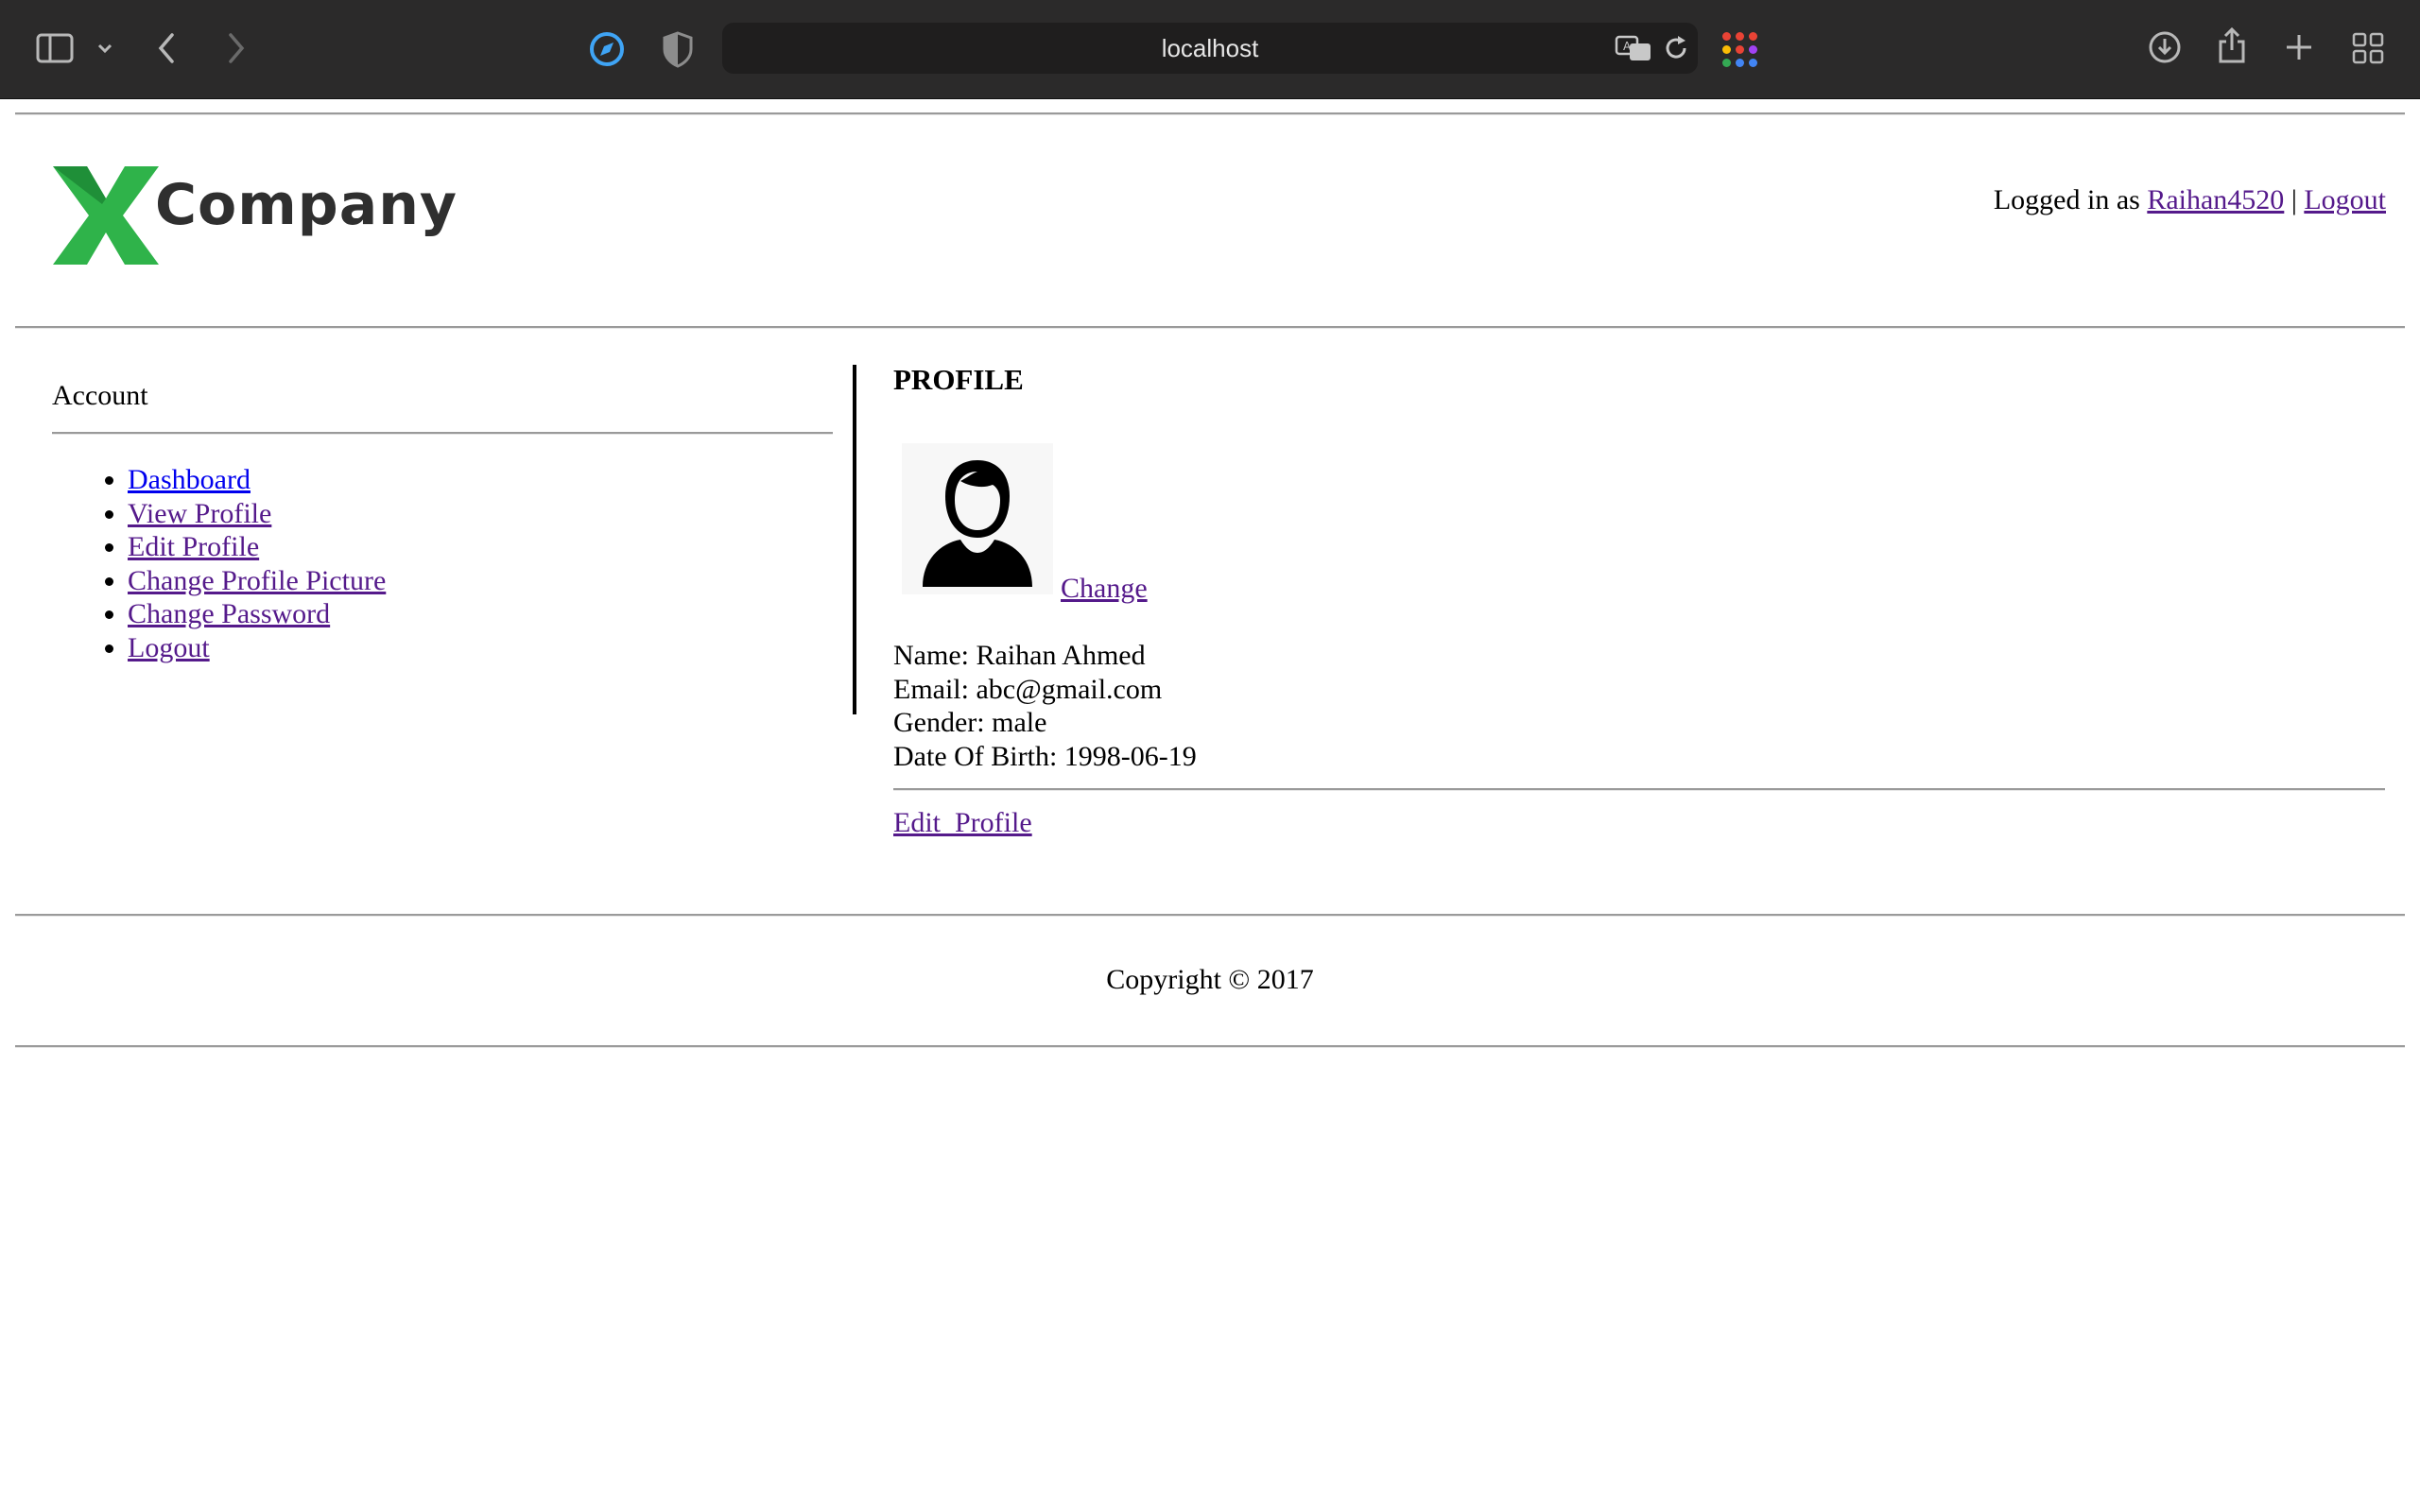  What do you see at coordinates (56, 48) in the screenshot?
I see `sidebar-icon` at bounding box center [56, 48].